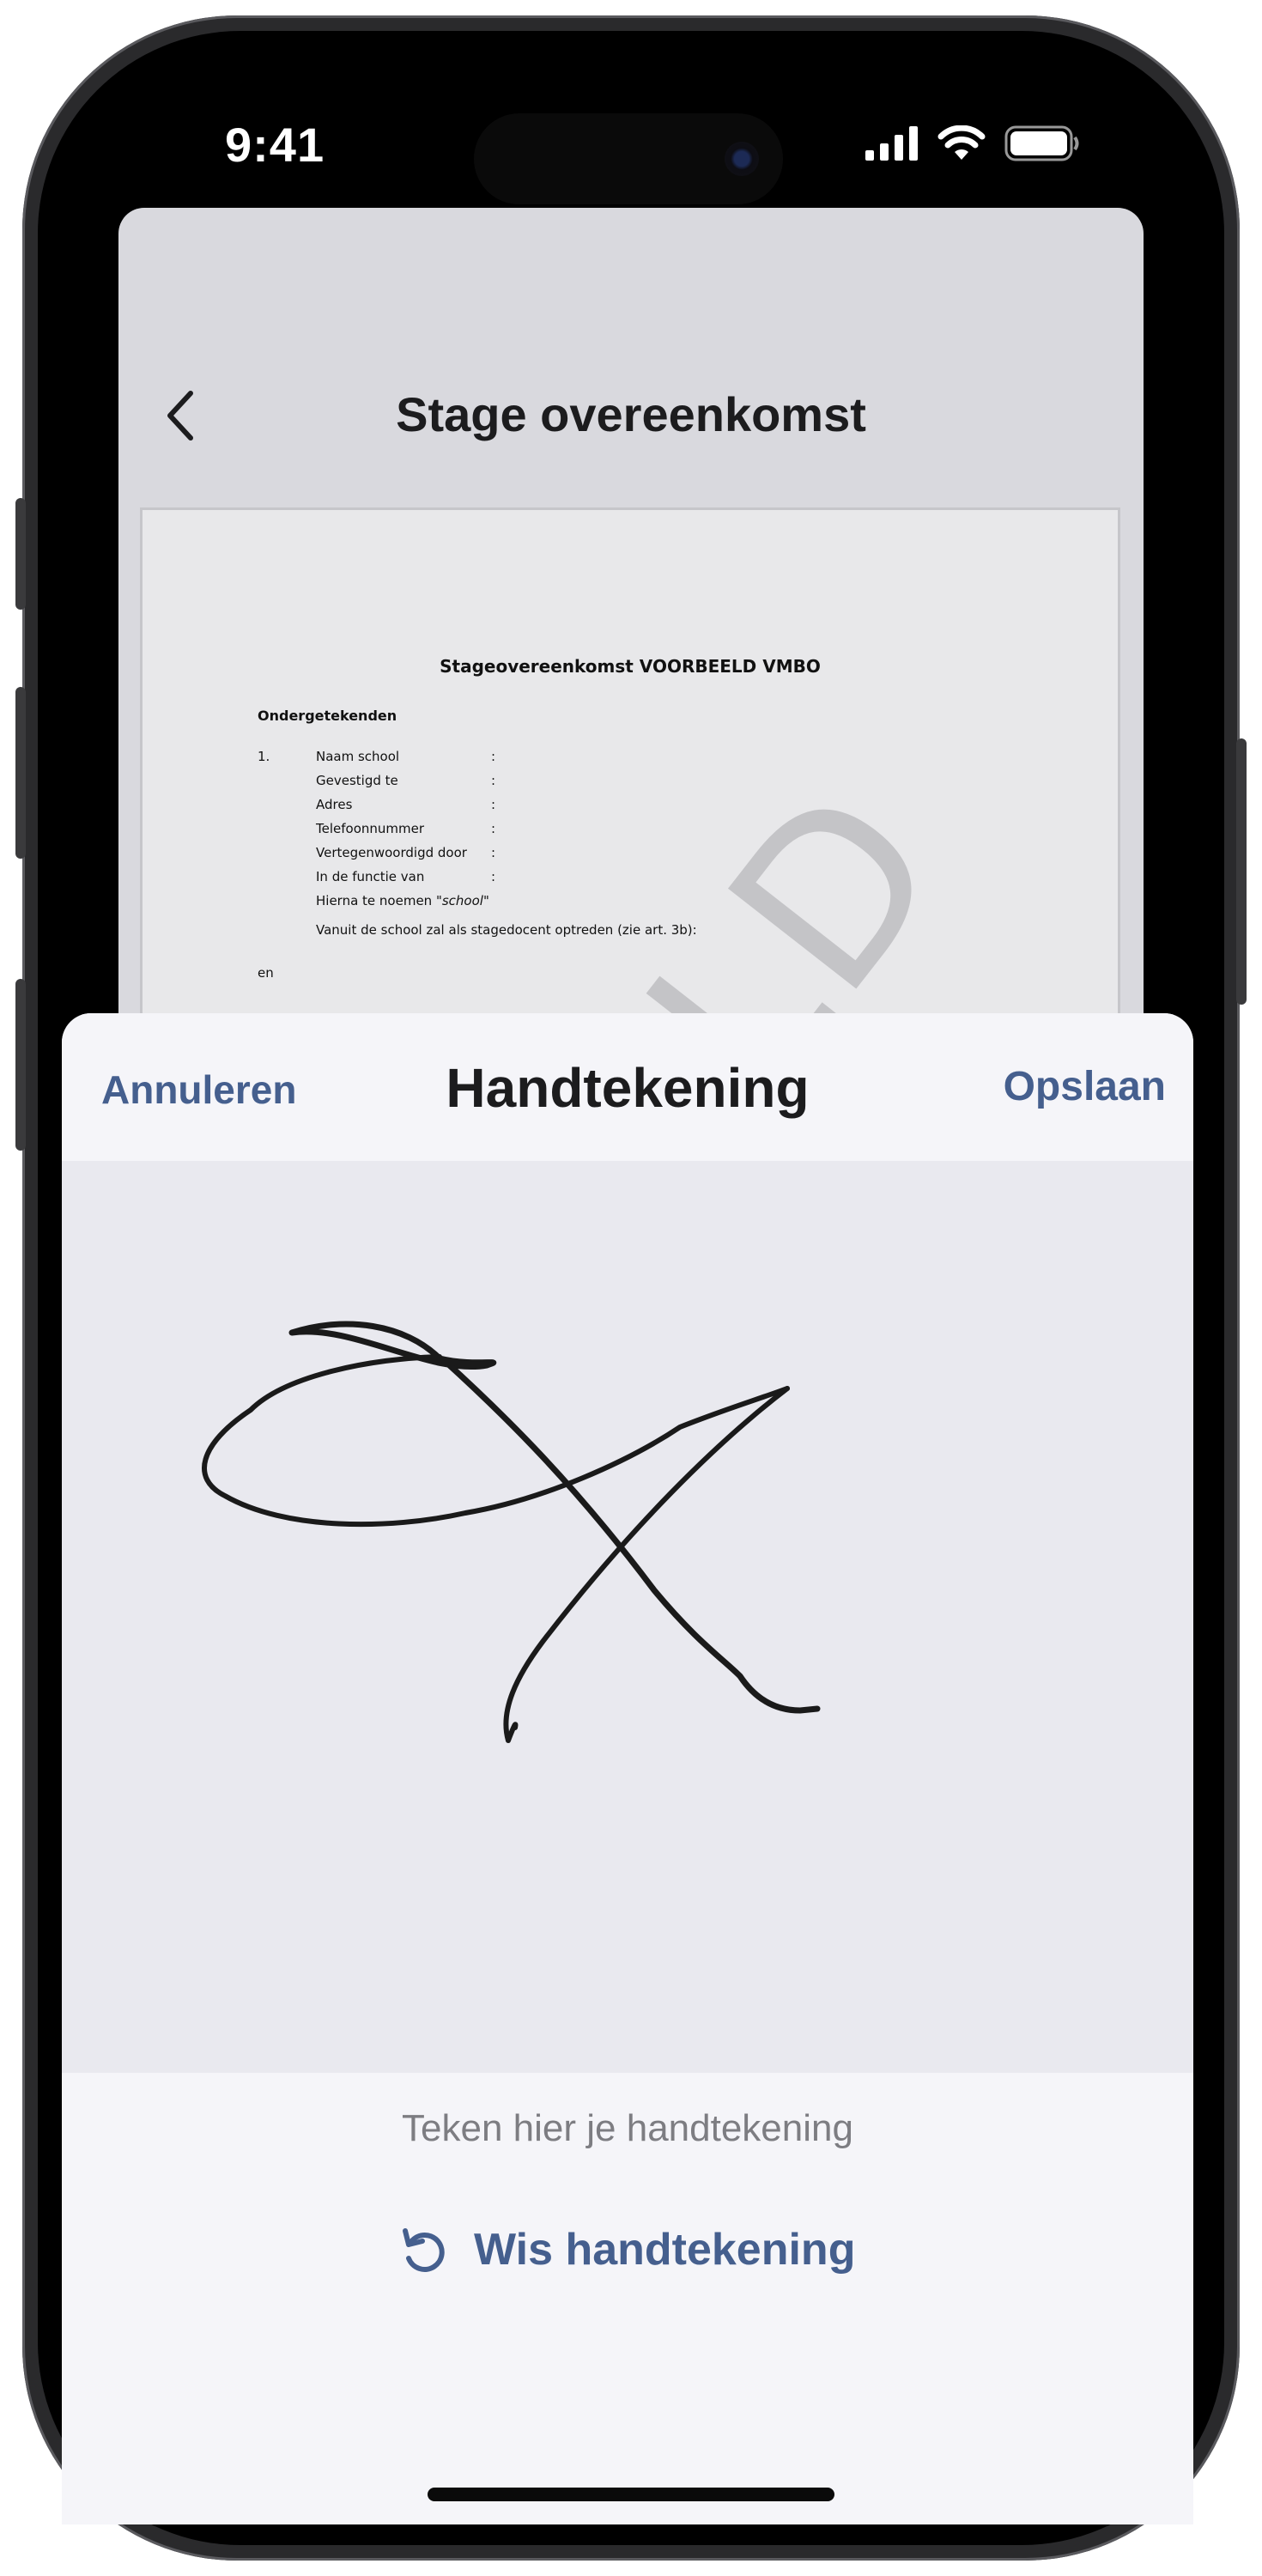  What do you see at coordinates (1041, 143) in the screenshot?
I see `battery-icon` at bounding box center [1041, 143].